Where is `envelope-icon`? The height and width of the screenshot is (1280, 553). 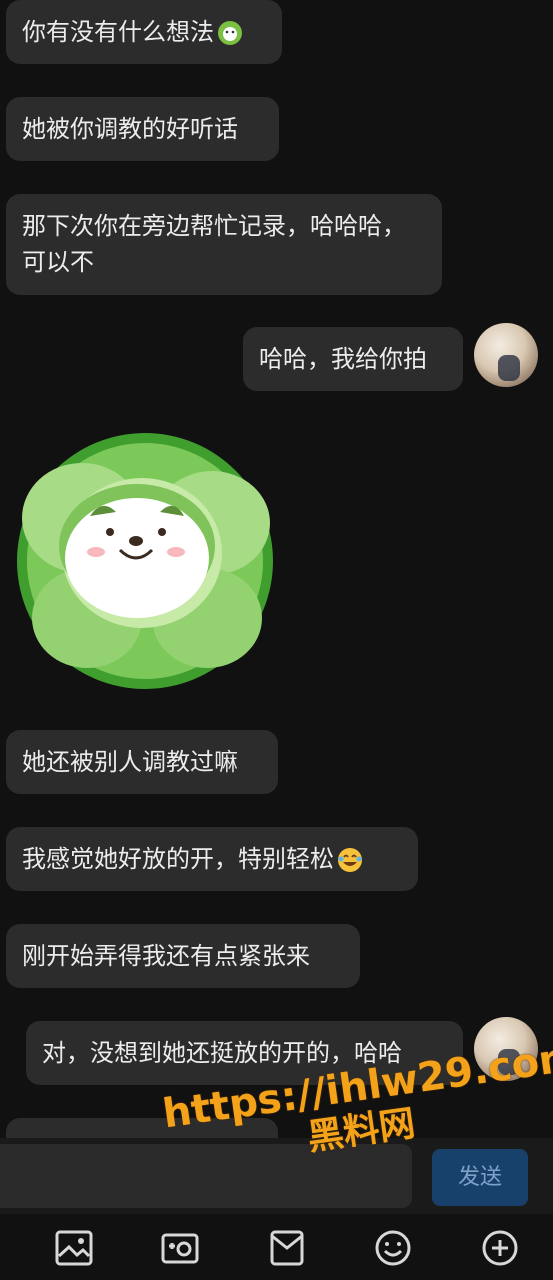 envelope-icon is located at coordinates (287, 1248).